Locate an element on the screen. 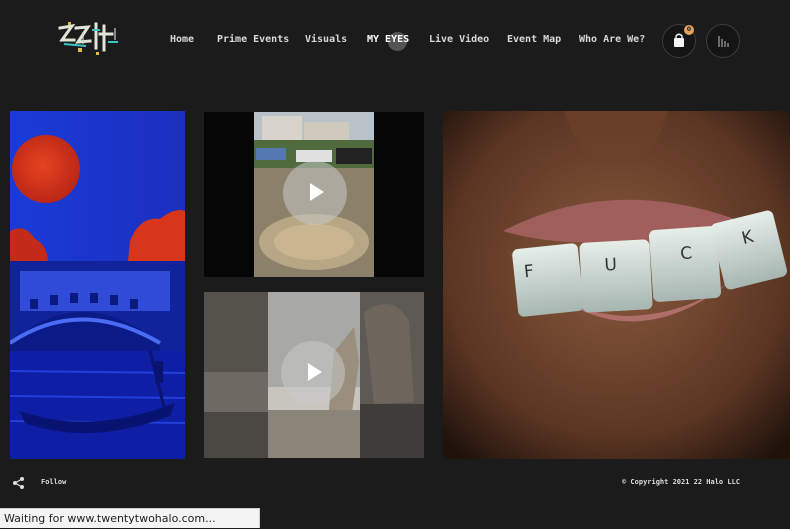 Image resolution: width=790 pixels, height=529 pixels. nav-item-who-are-we: Who Are We? is located at coordinates (612, 39).